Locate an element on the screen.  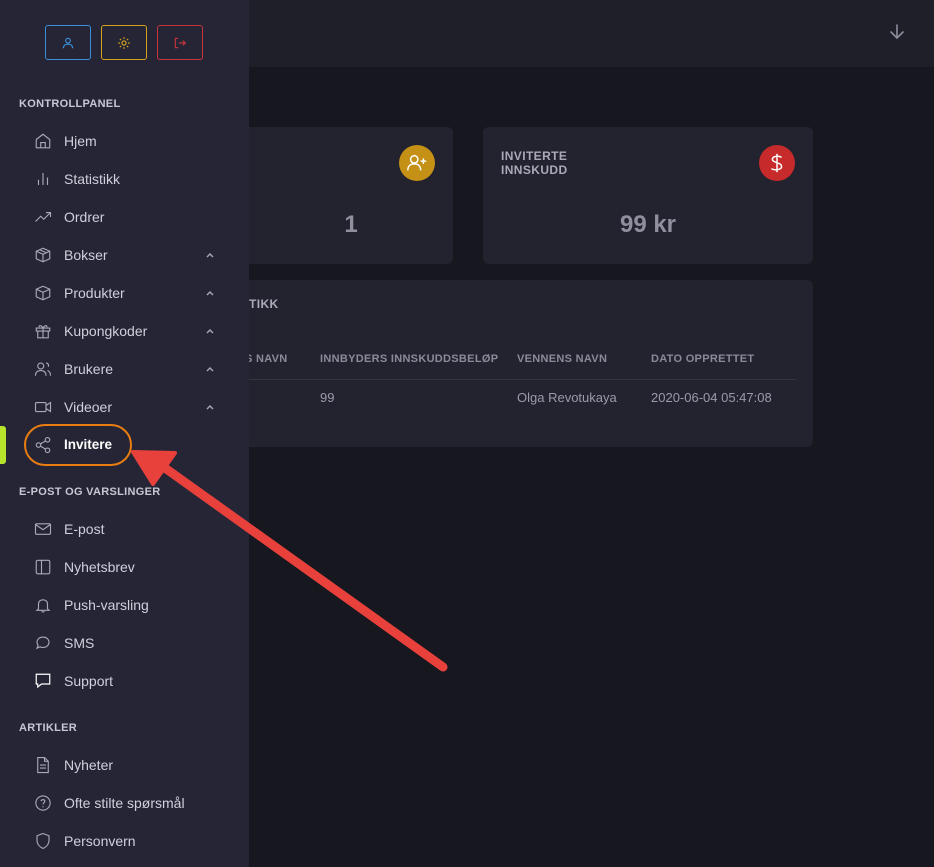
sidebar-item-faq: Ofte stilte spørsmål is located at coordinates (124, 803).